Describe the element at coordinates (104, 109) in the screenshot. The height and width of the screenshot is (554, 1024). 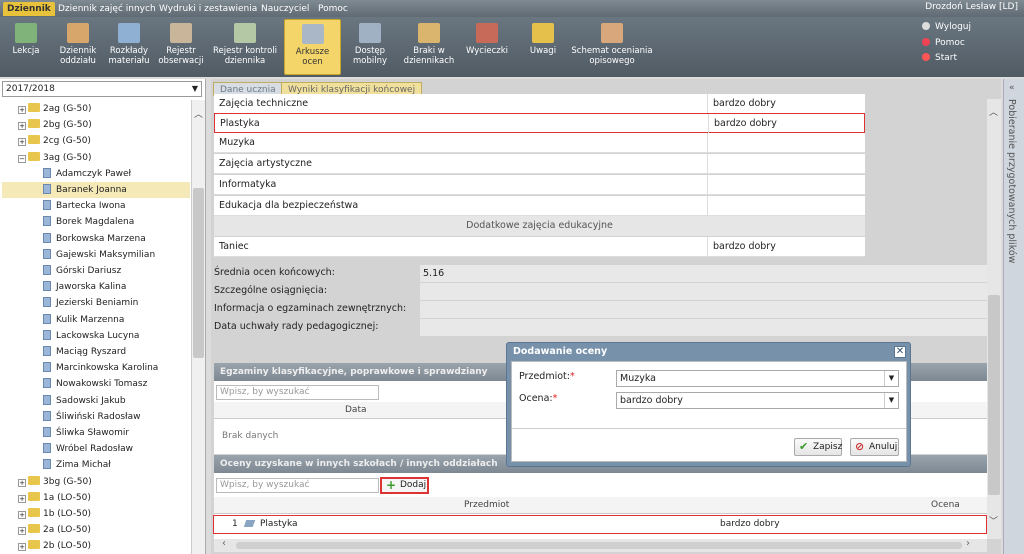
I see `tree-class-item: +2ag (G-50)` at that location.